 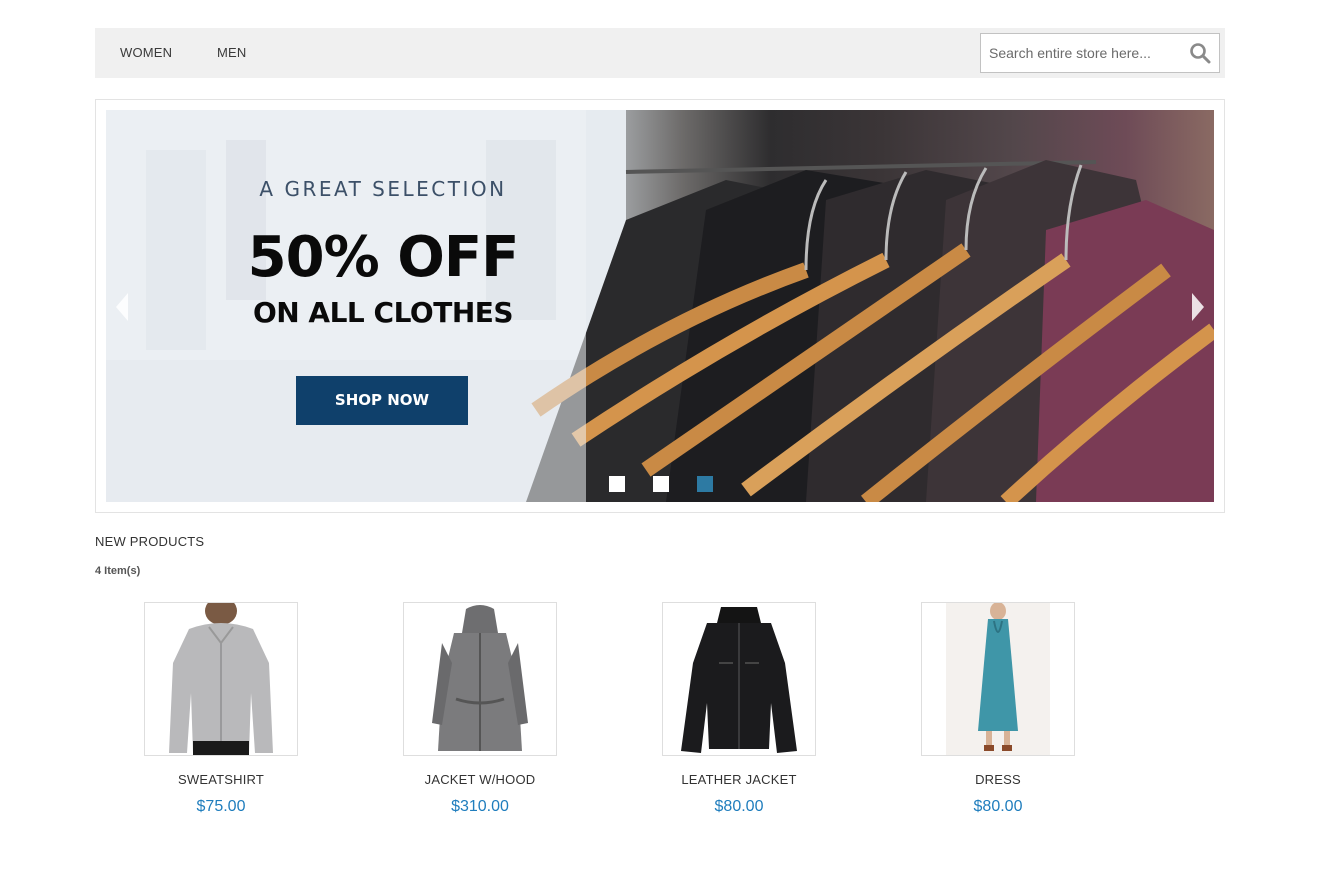 I want to click on items-count: 4 Item(s), so click(x=118, y=571).